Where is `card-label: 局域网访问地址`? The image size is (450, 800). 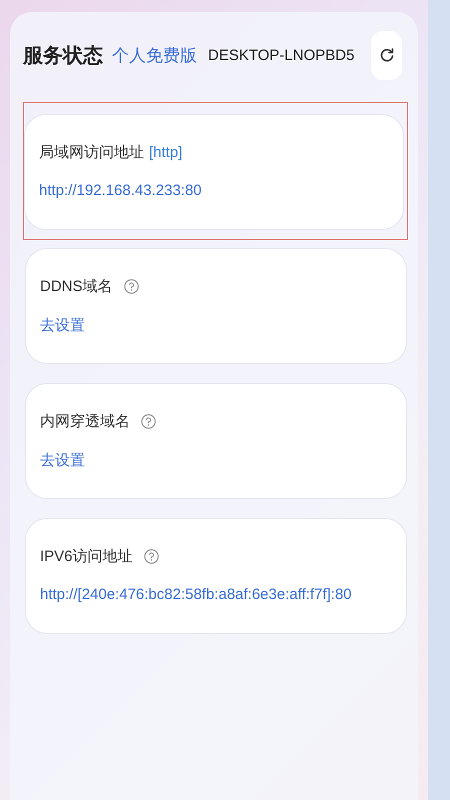 card-label: 局域网访问地址 is located at coordinates (91, 152).